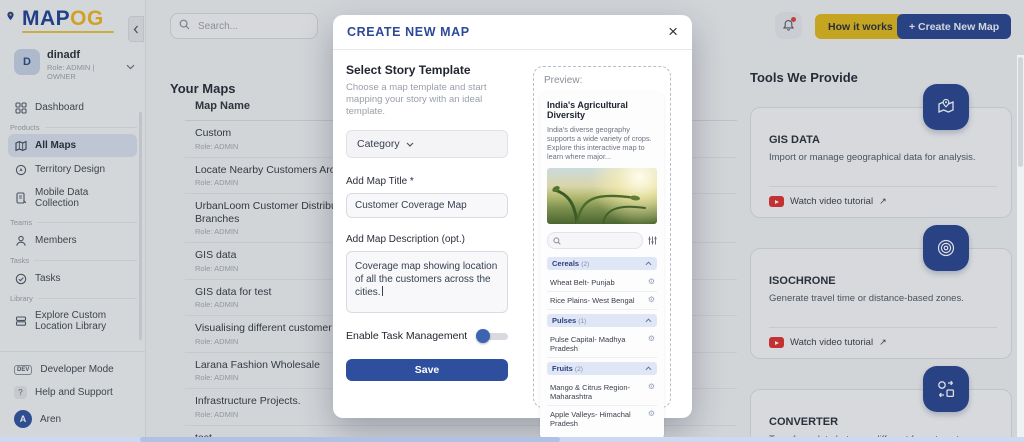 The height and width of the screenshot is (442, 1024). What do you see at coordinates (405, 239) in the screenshot?
I see `map-description-label: Add Map Description (opt.)` at bounding box center [405, 239].